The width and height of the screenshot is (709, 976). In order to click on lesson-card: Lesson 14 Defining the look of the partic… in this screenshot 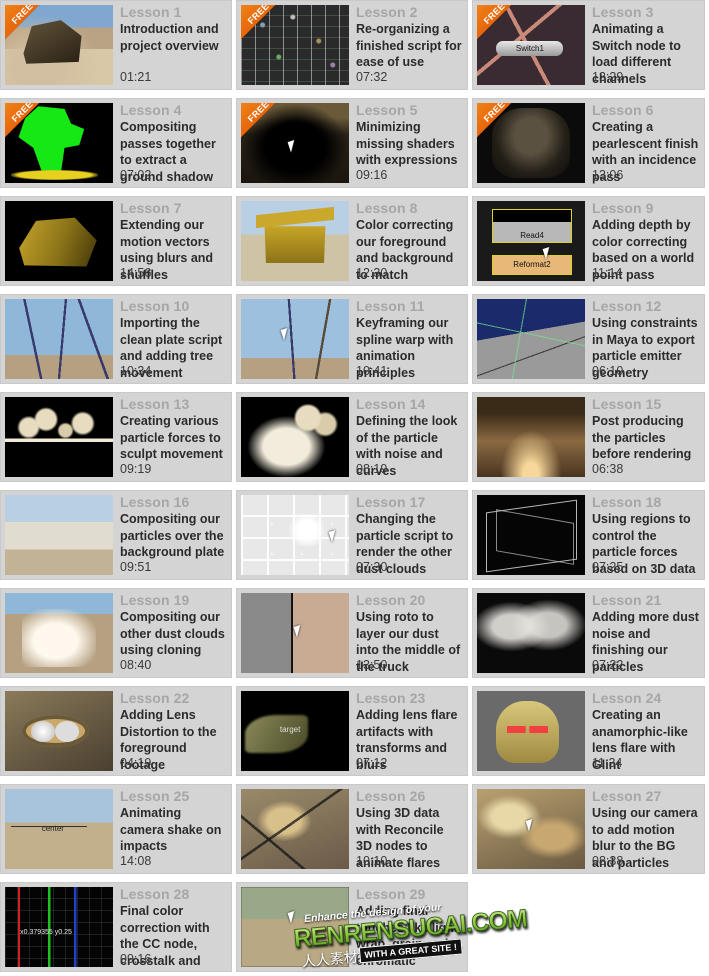, I will do `click(352, 437)`.